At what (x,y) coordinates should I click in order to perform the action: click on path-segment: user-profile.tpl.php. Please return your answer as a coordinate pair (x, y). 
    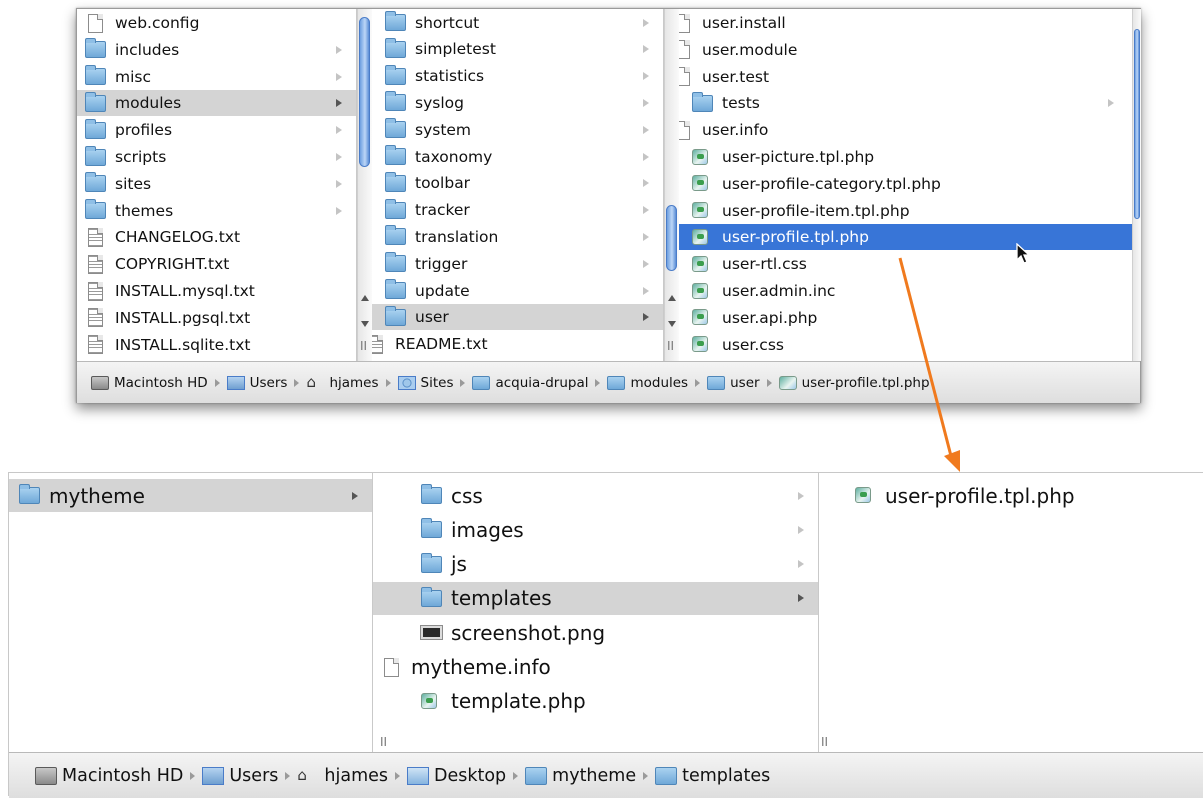
    Looking at the image, I should click on (854, 383).